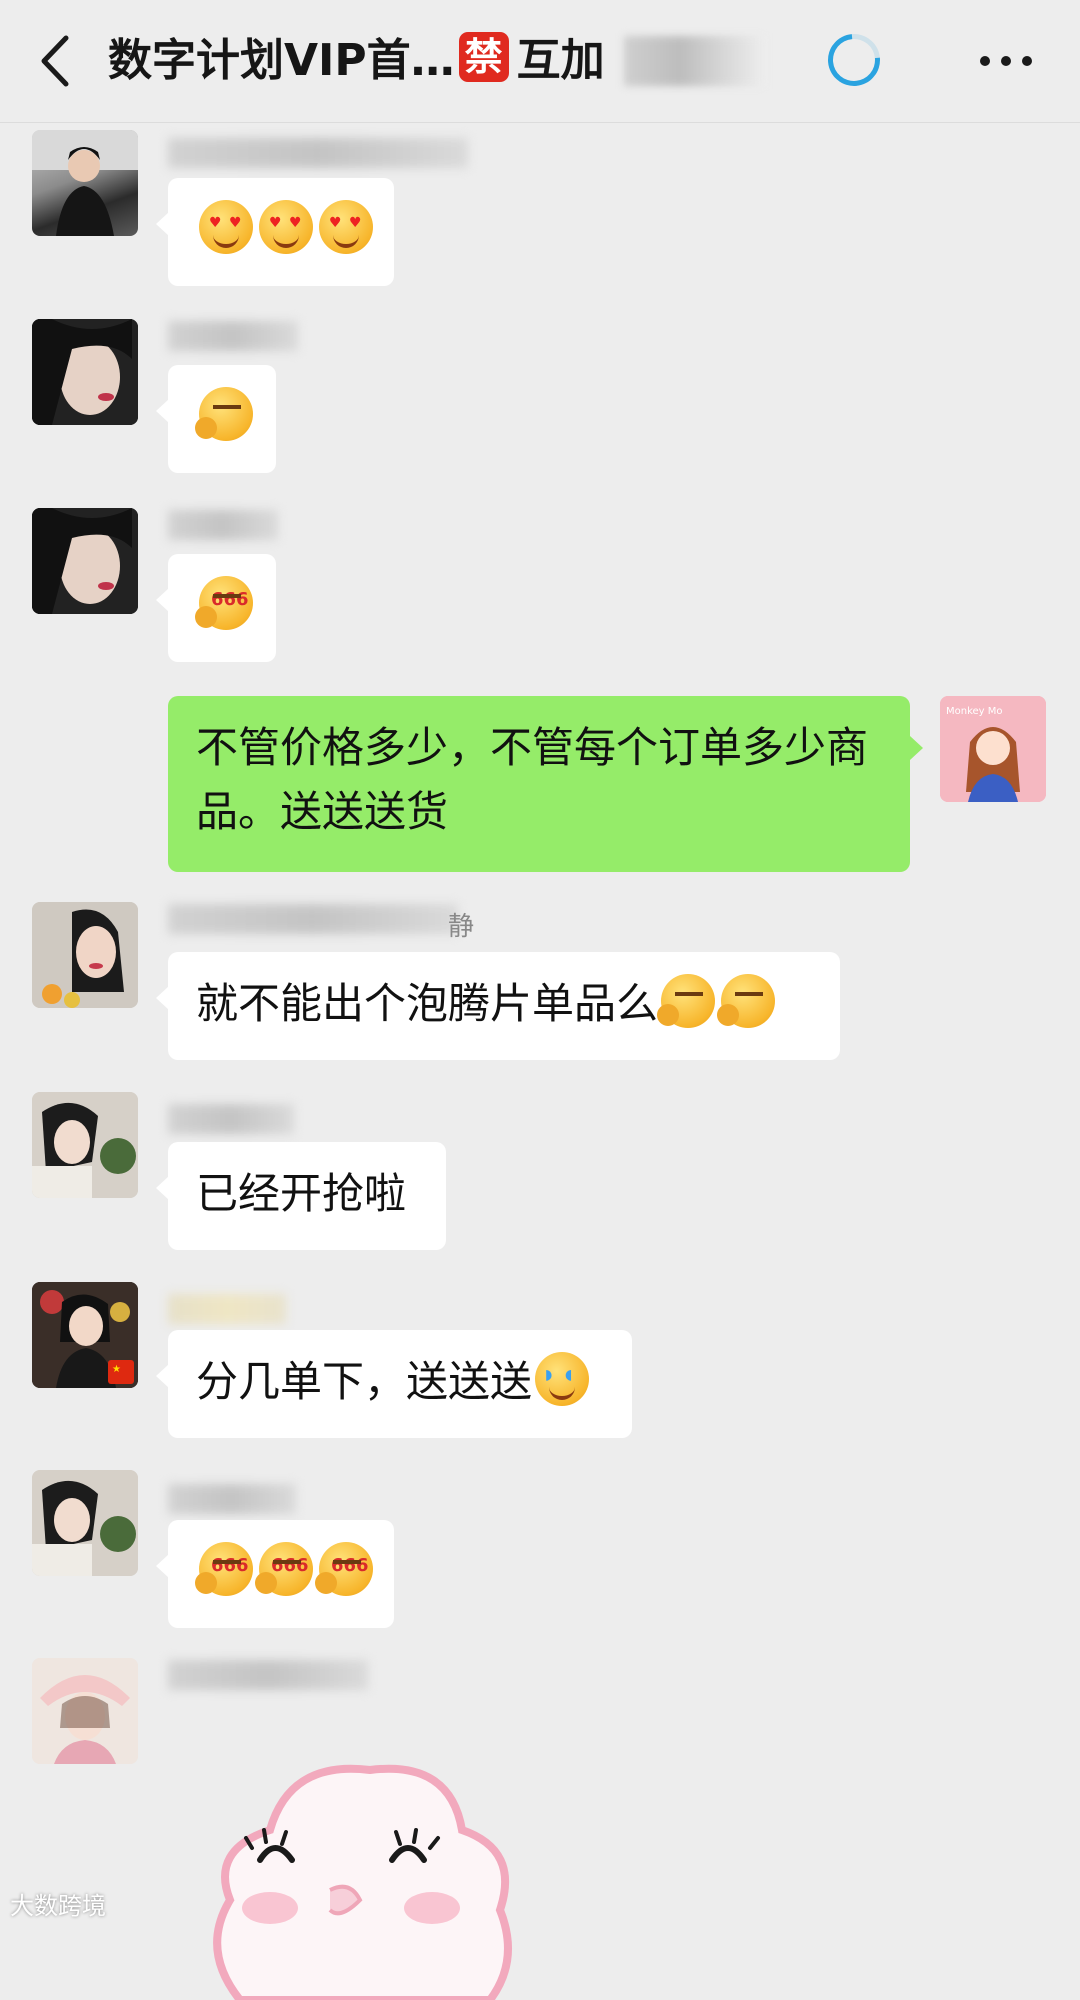  Describe the element at coordinates (974, 711) in the screenshot. I see `svg-text: Monkey Mo` at that location.